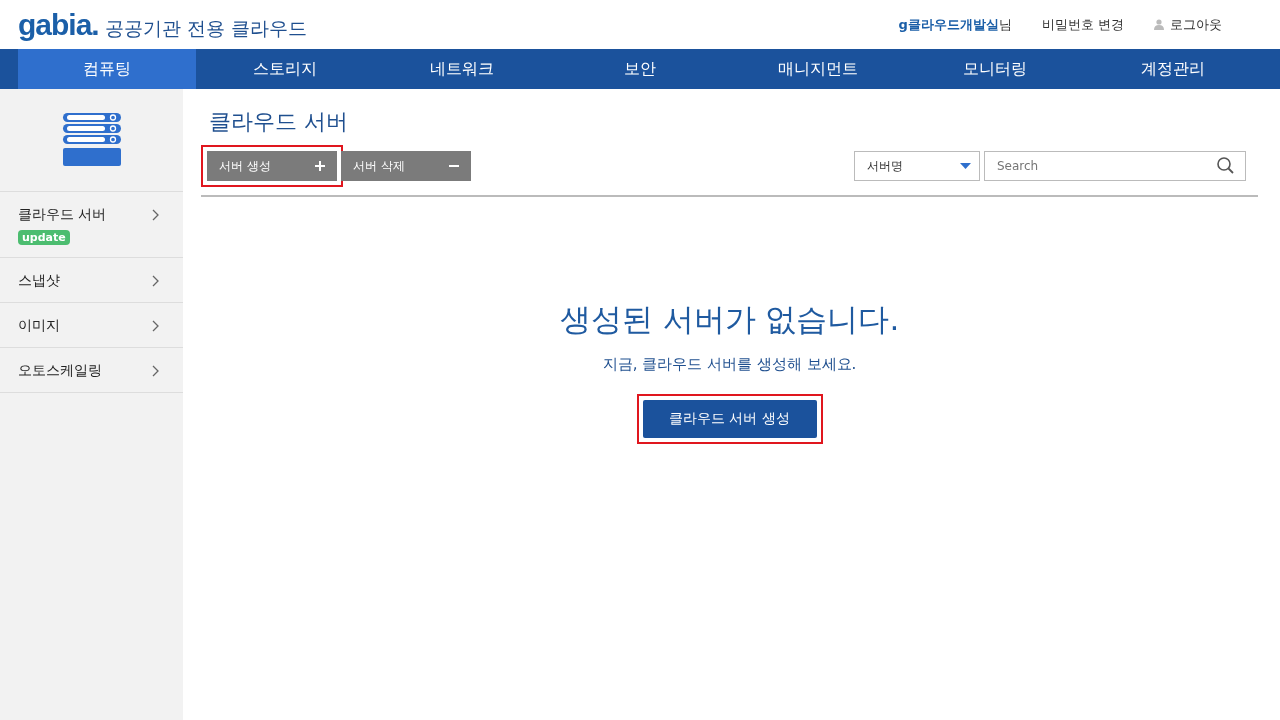 The height and width of the screenshot is (720, 1280). Describe the element at coordinates (462, 69) in the screenshot. I see `nav-tab: 네트워크` at that location.